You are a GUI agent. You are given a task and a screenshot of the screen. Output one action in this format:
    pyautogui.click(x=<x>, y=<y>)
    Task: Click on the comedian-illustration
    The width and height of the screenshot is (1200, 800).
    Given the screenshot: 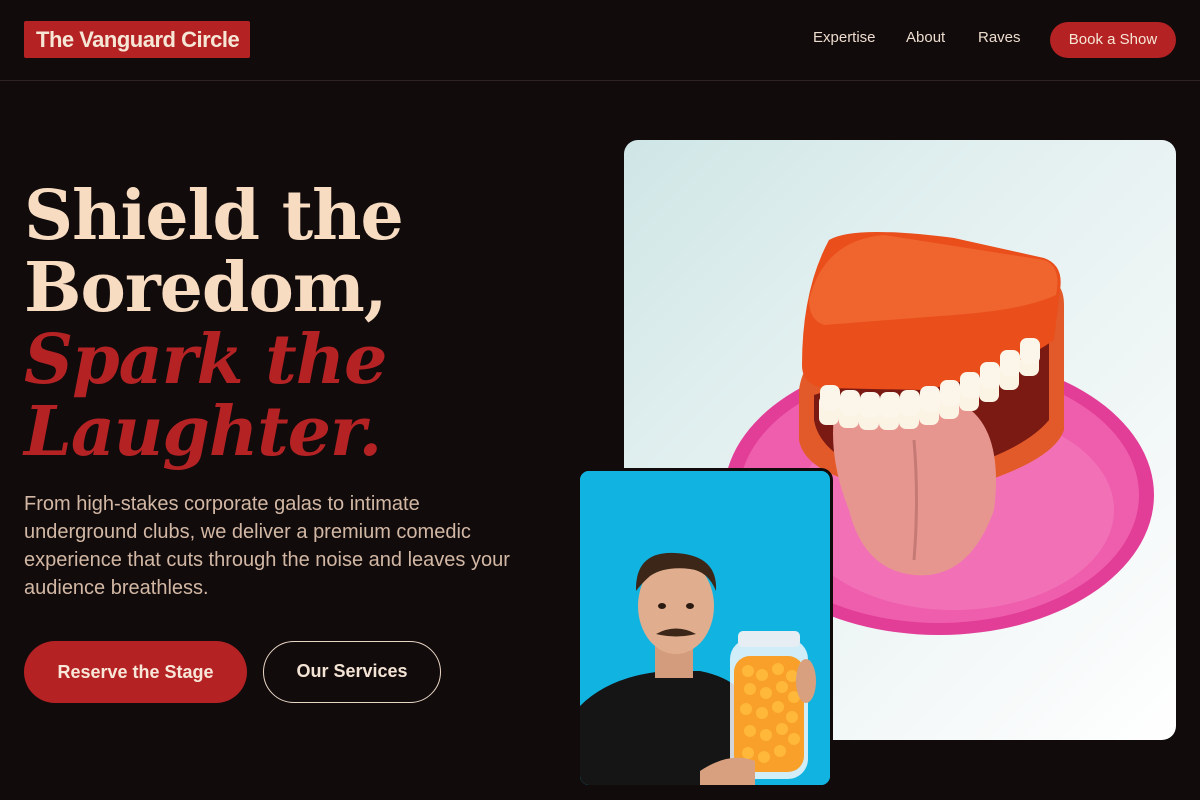 What is the action you would take?
    pyautogui.click(x=705, y=628)
    